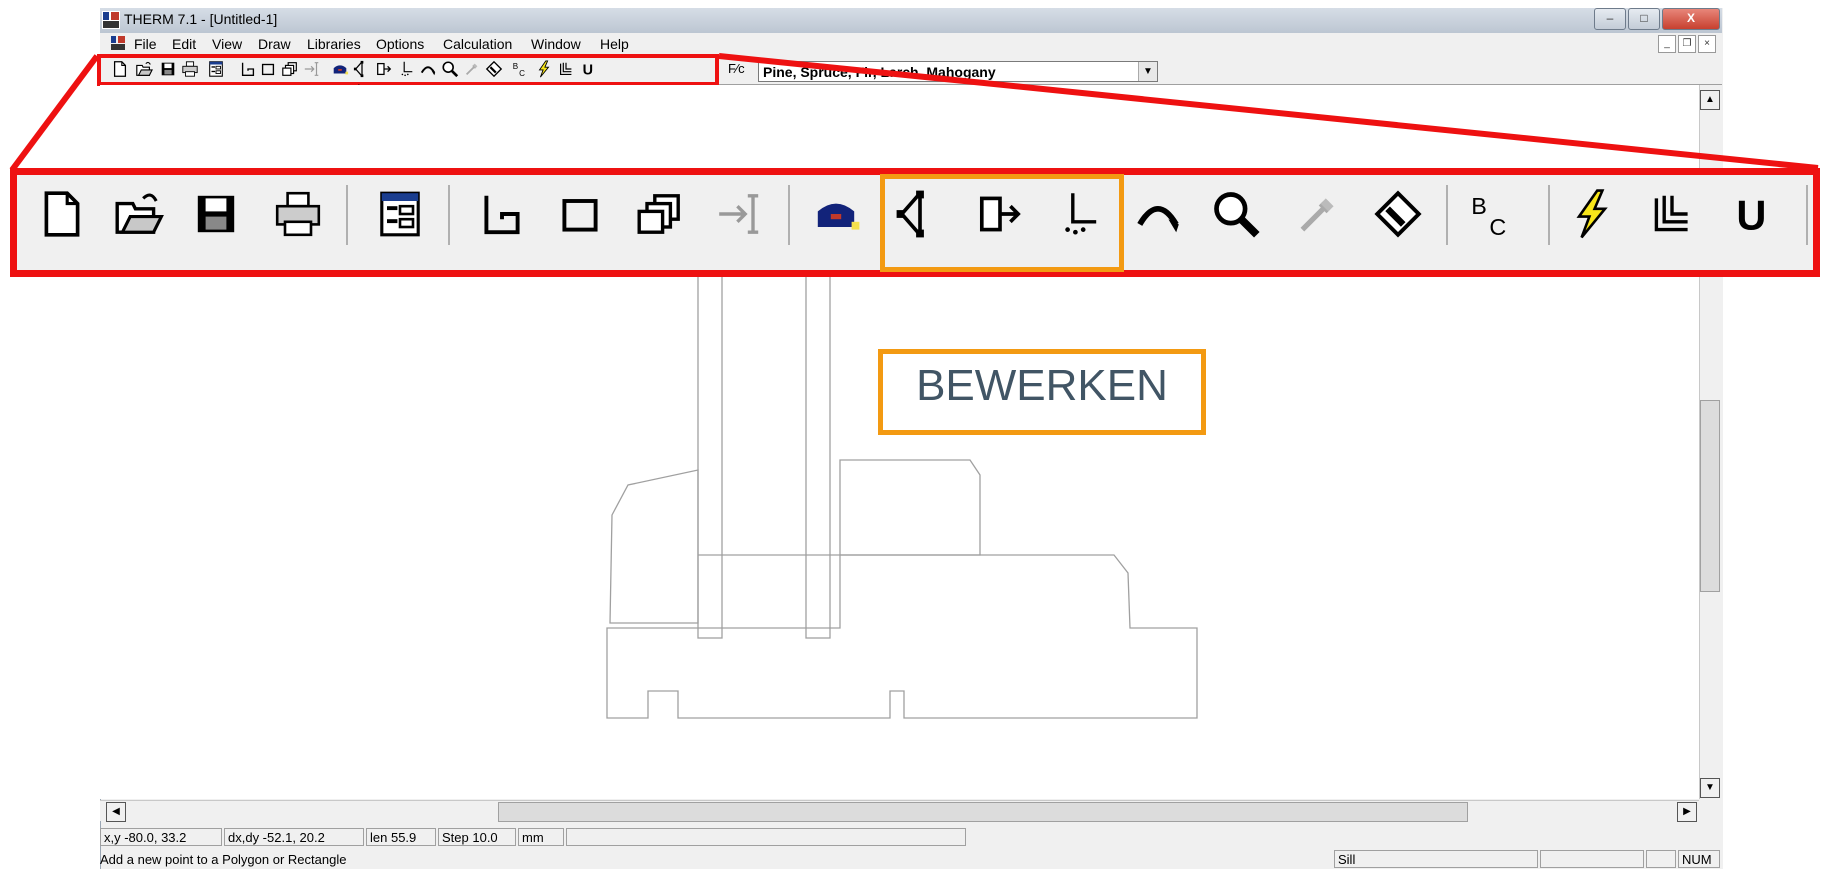  I want to click on svg-text: U, so click(1751, 215).